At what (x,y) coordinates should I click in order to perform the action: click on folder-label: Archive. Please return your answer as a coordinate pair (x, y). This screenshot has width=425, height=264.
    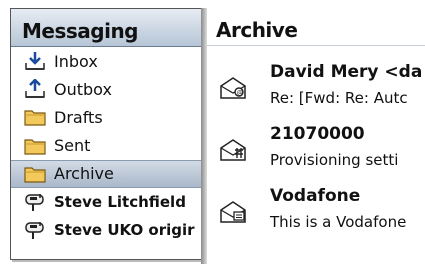
    Looking at the image, I should click on (84, 174).